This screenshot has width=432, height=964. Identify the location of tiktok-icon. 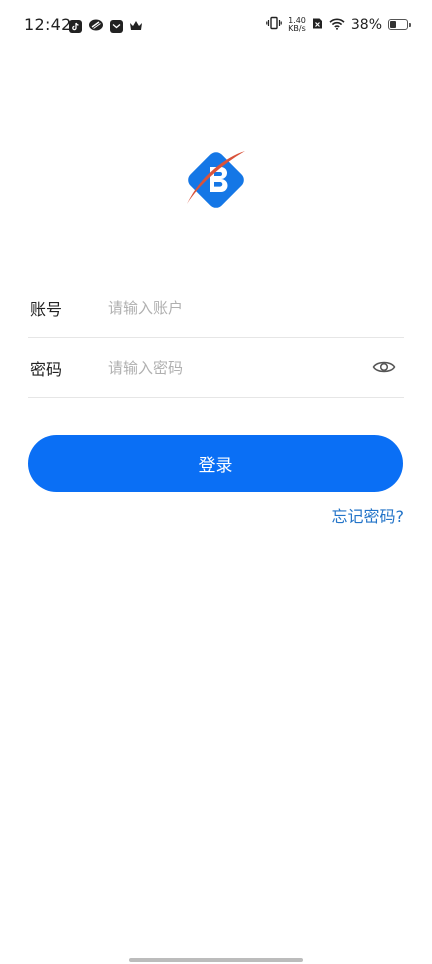
(75, 26).